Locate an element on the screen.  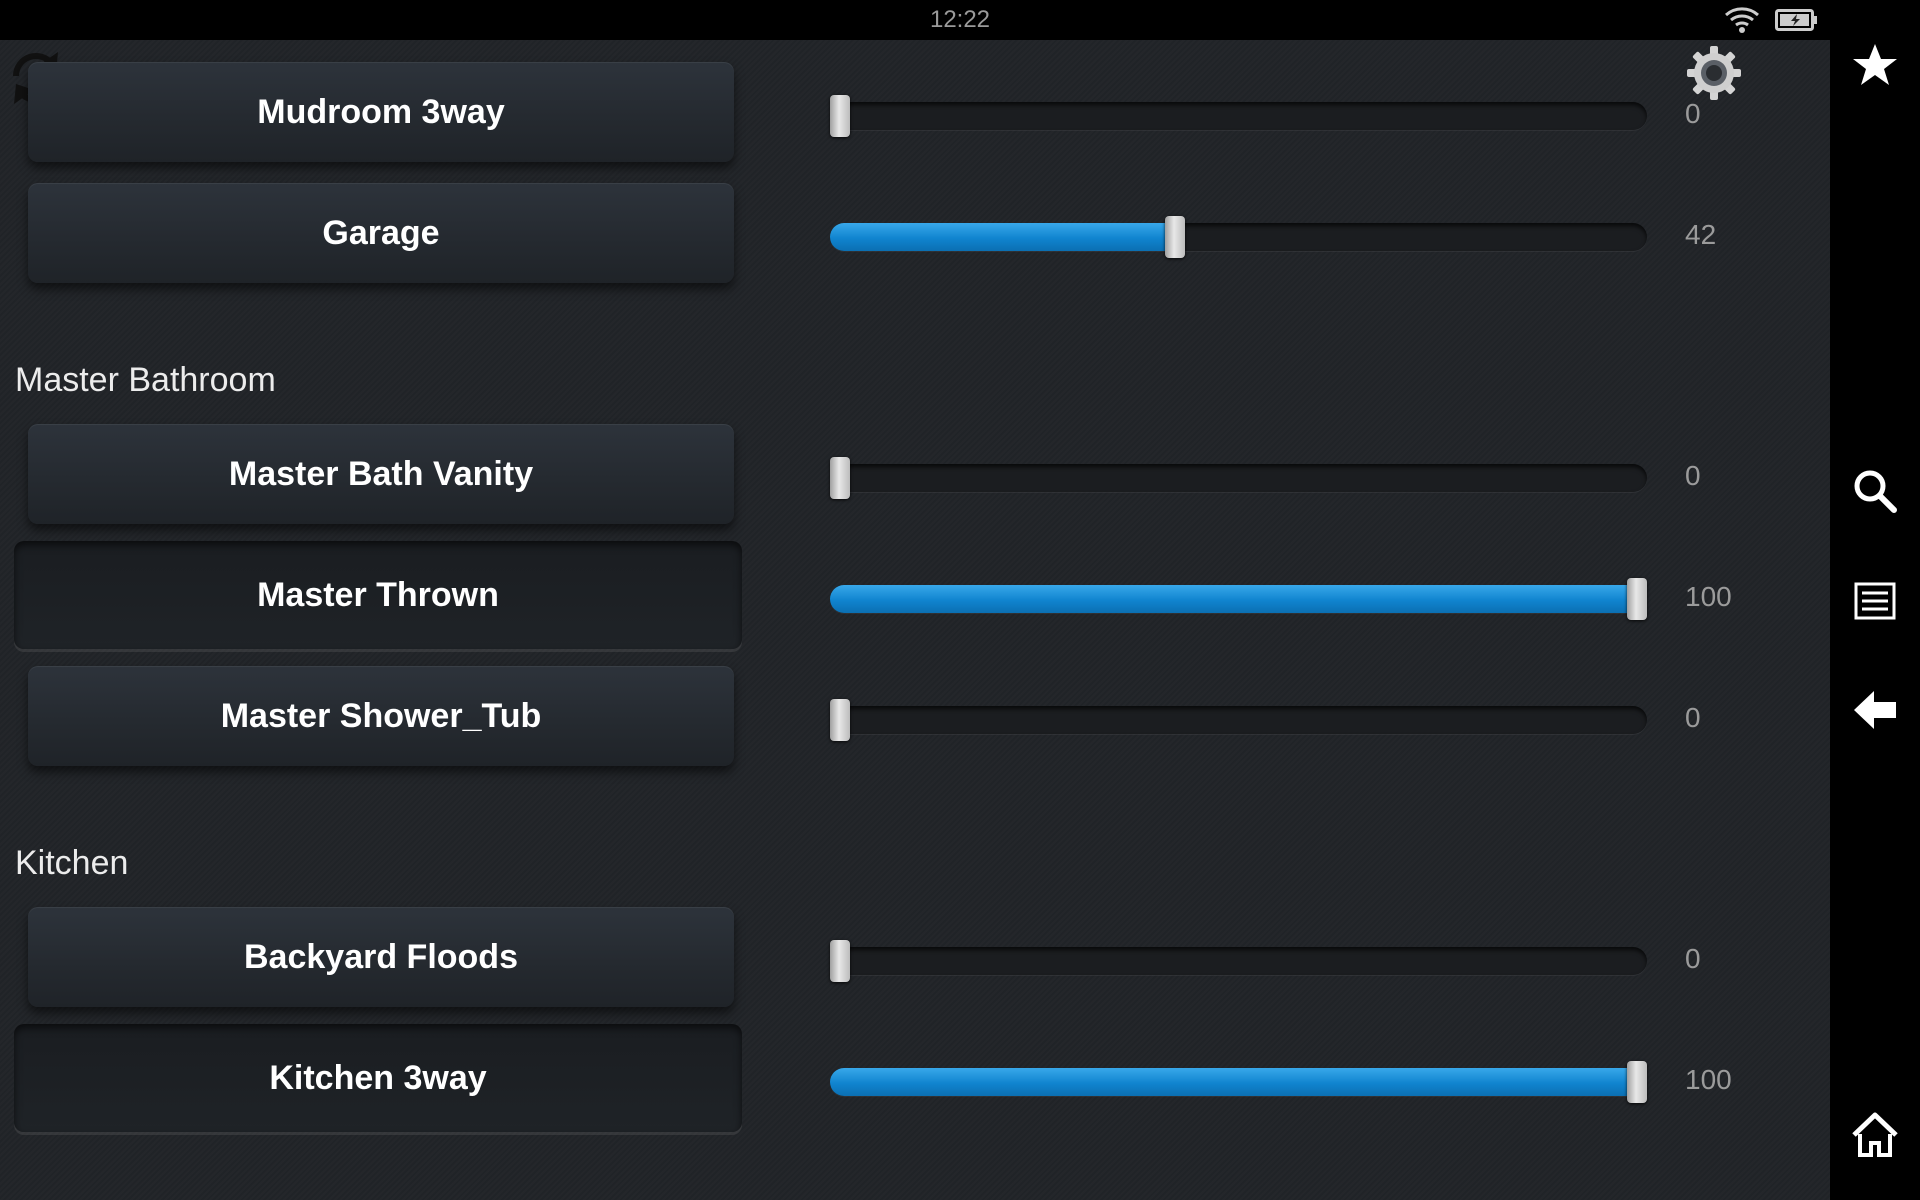
device-row: Master Thrown 100 is located at coordinates (915, 595).